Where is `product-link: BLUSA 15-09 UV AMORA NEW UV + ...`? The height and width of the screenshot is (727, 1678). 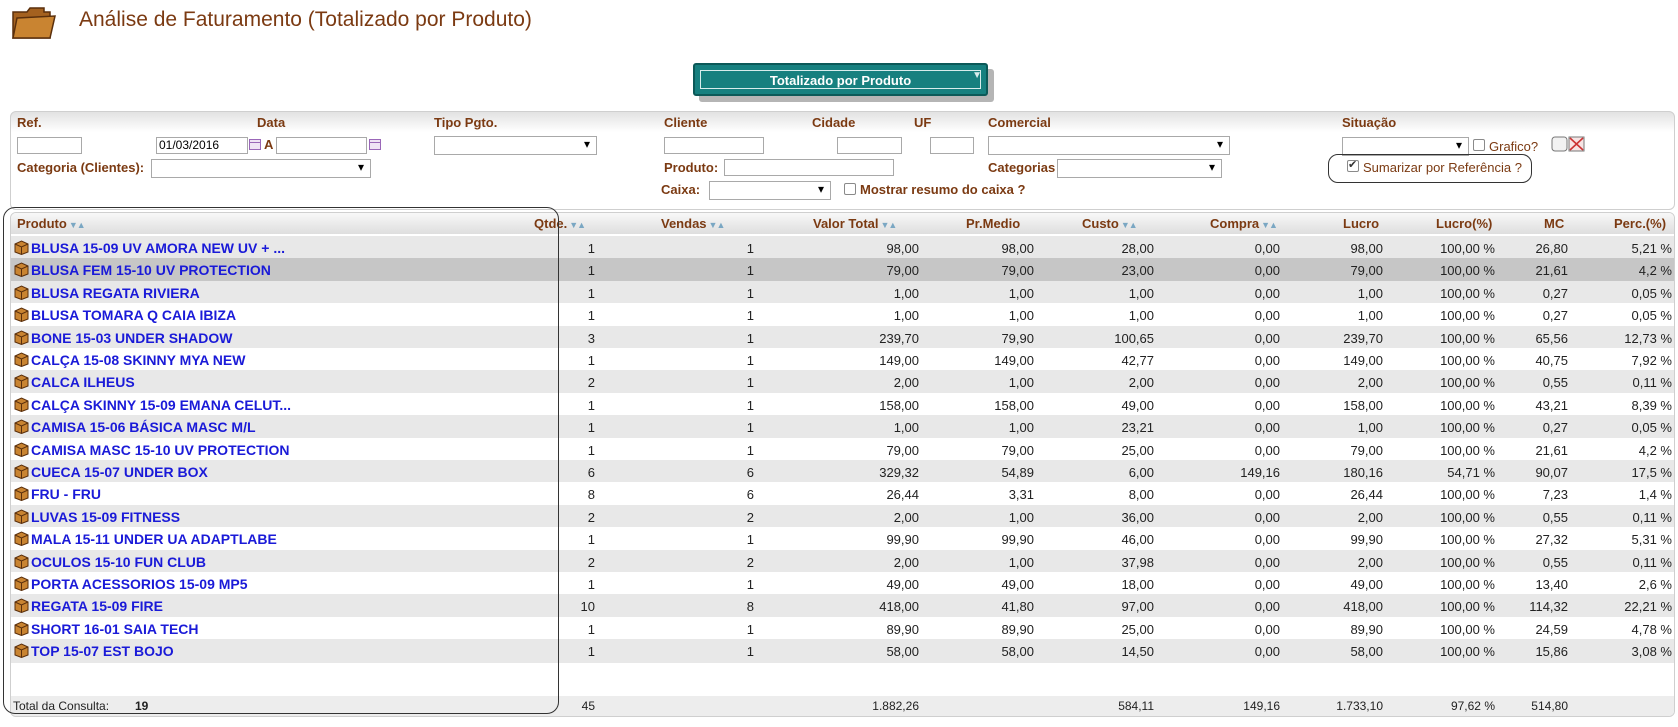
product-link: BLUSA 15-09 UV AMORA NEW UV + ... is located at coordinates (158, 248).